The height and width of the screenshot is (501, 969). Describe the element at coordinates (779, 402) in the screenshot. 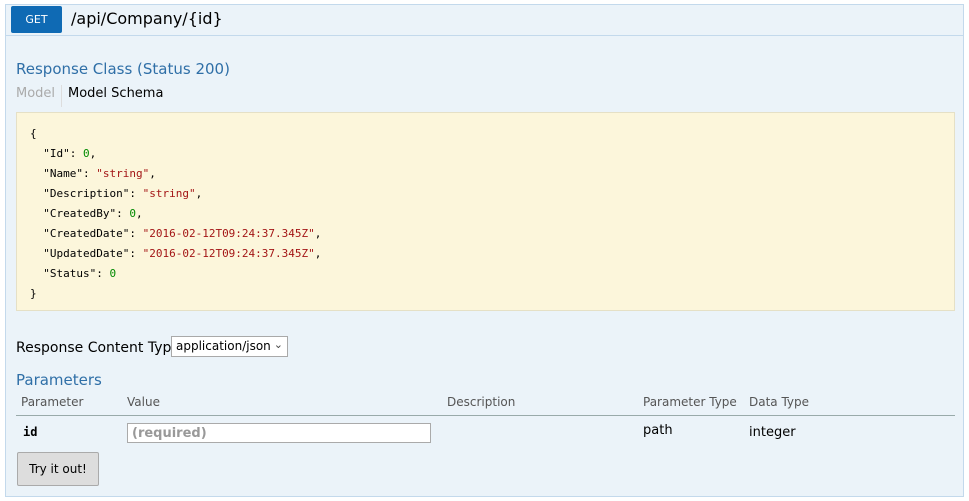

I see `column-header-data-type: Data Type` at that location.